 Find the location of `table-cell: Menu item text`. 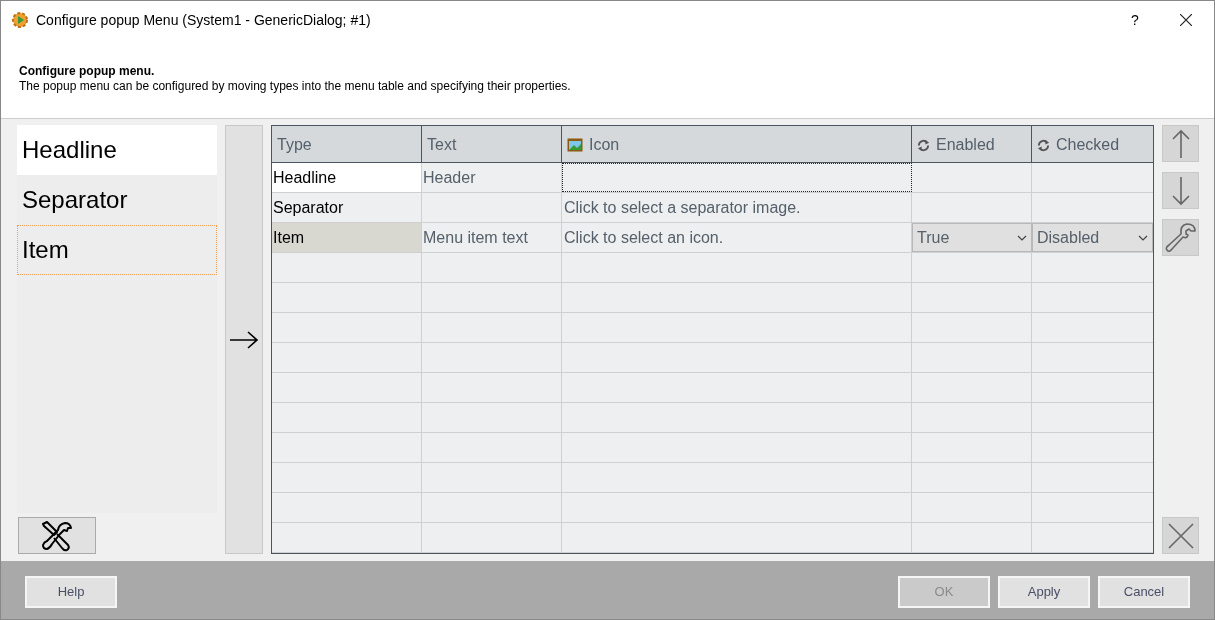

table-cell: Menu item text is located at coordinates (492, 237).